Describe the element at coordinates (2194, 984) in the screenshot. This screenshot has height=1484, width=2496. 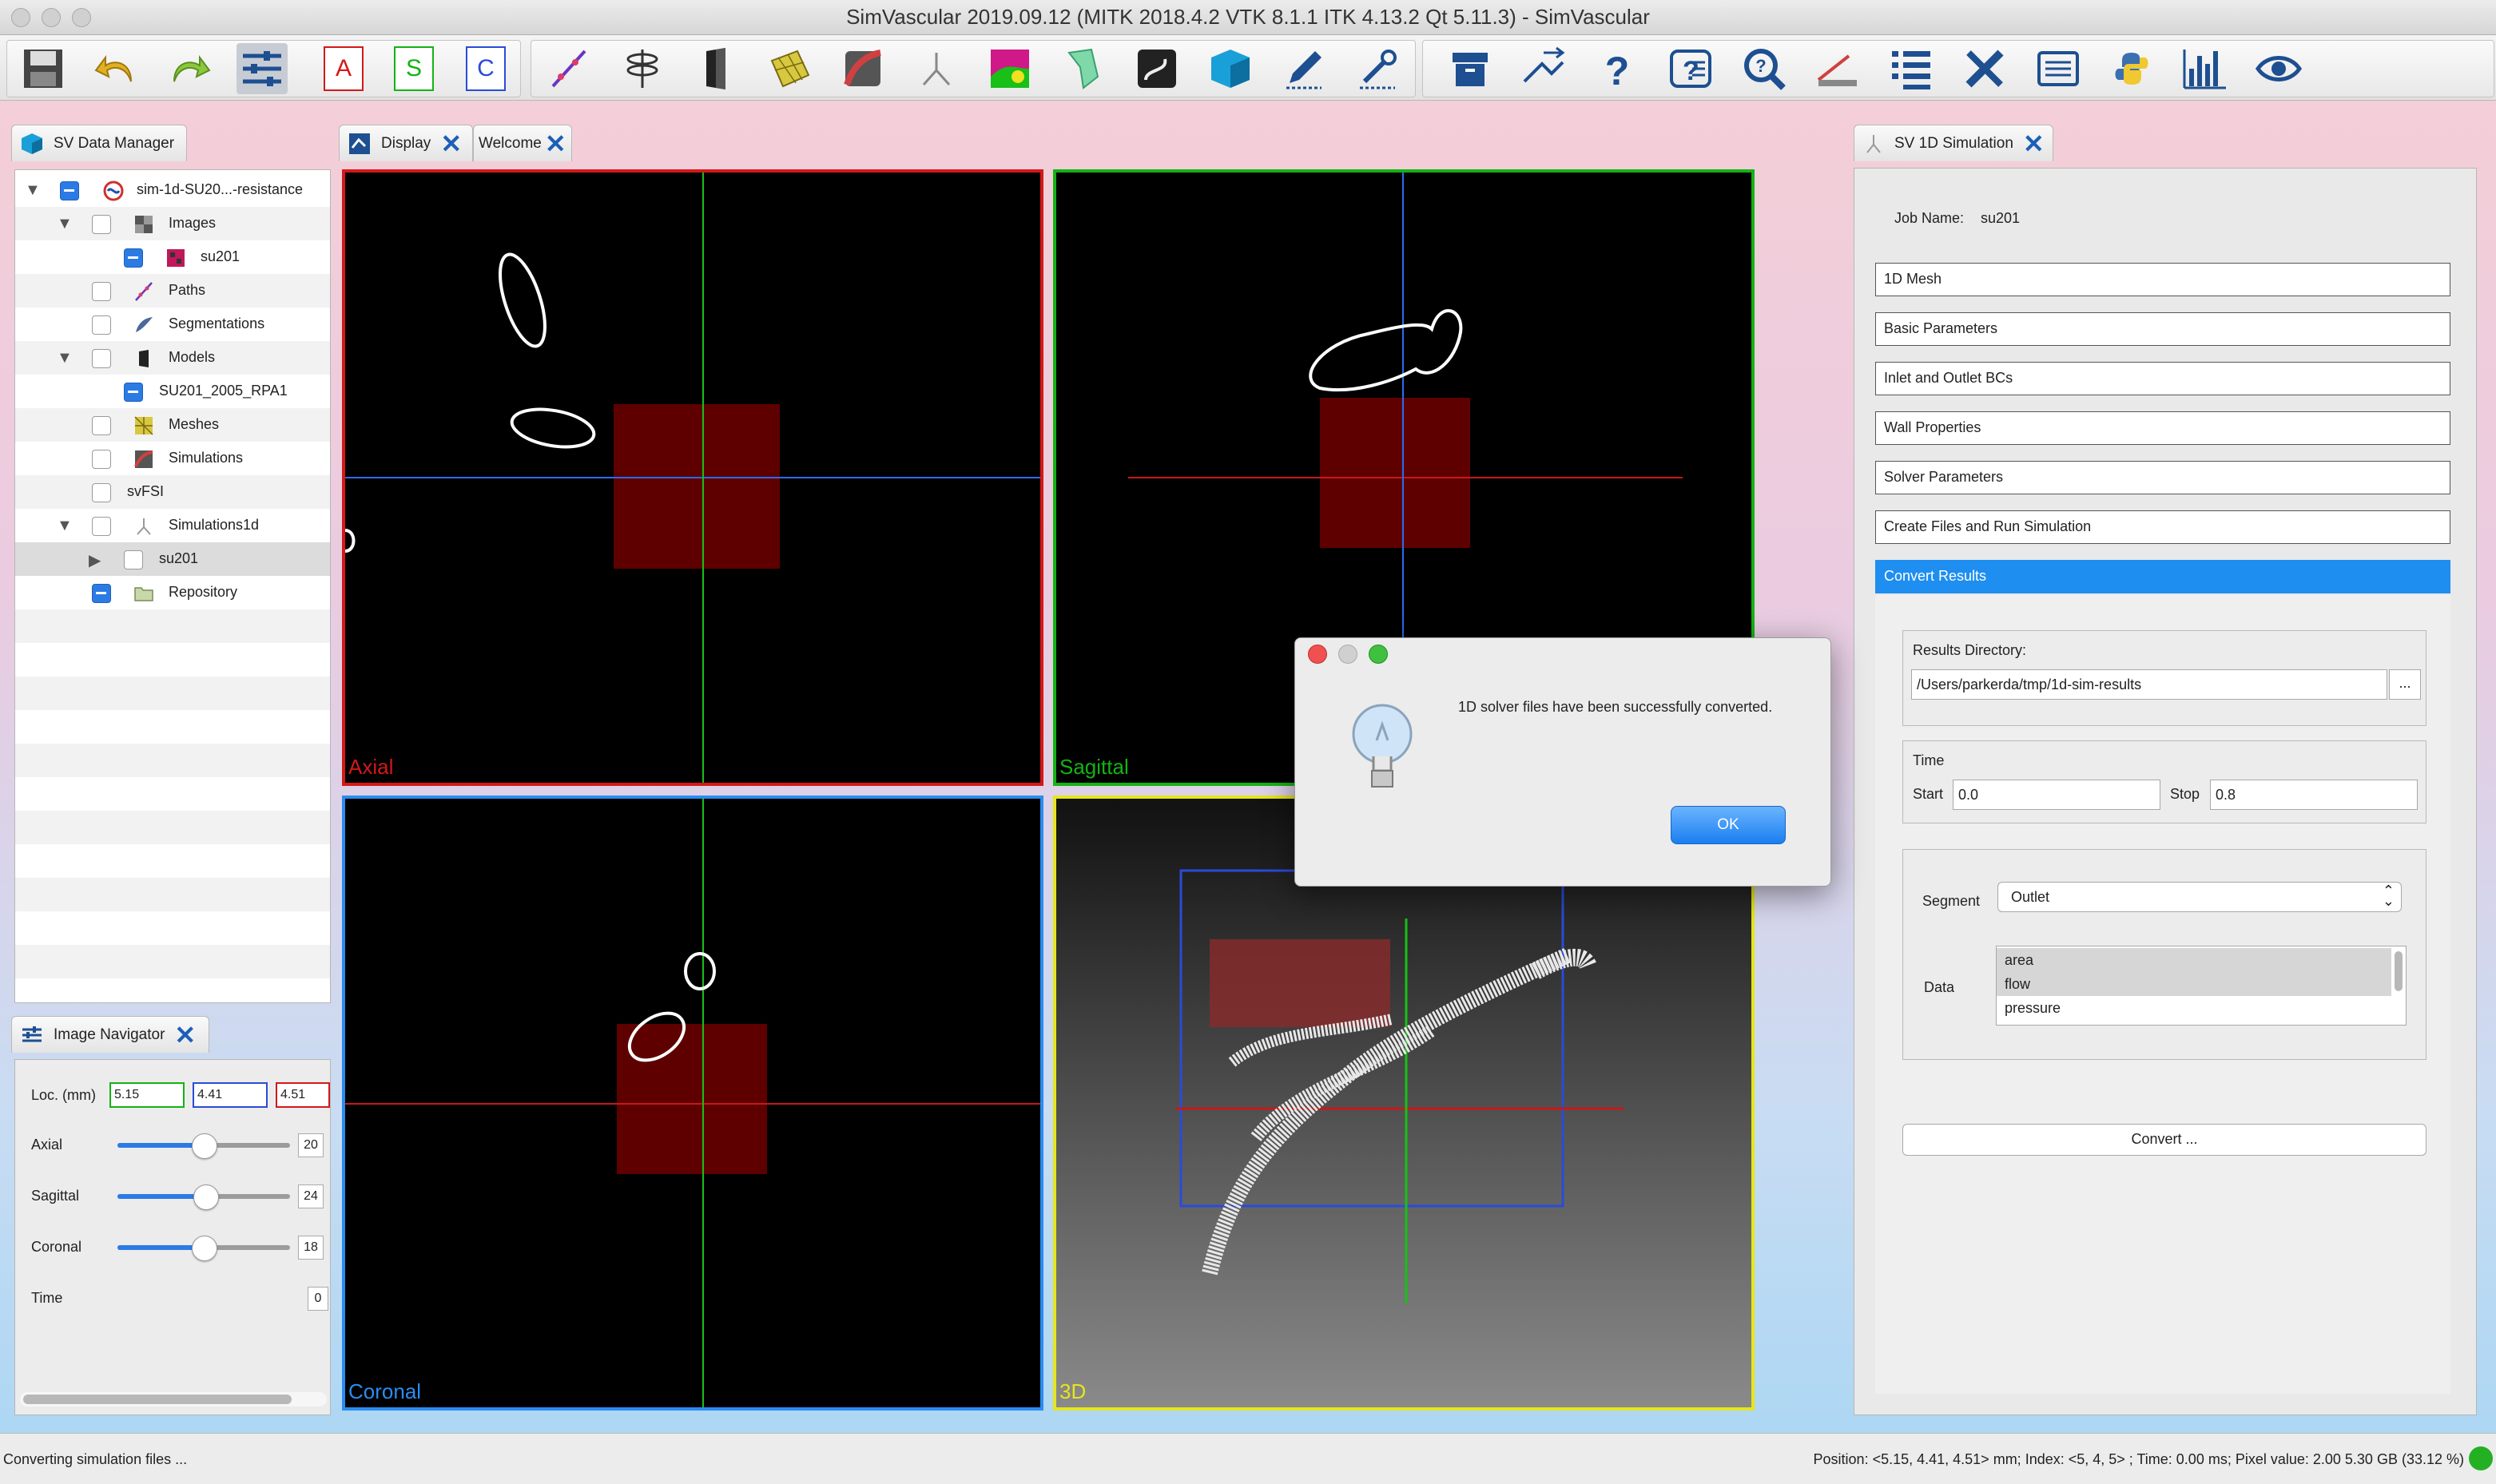
I see `data-list-item-flow: flow` at that location.